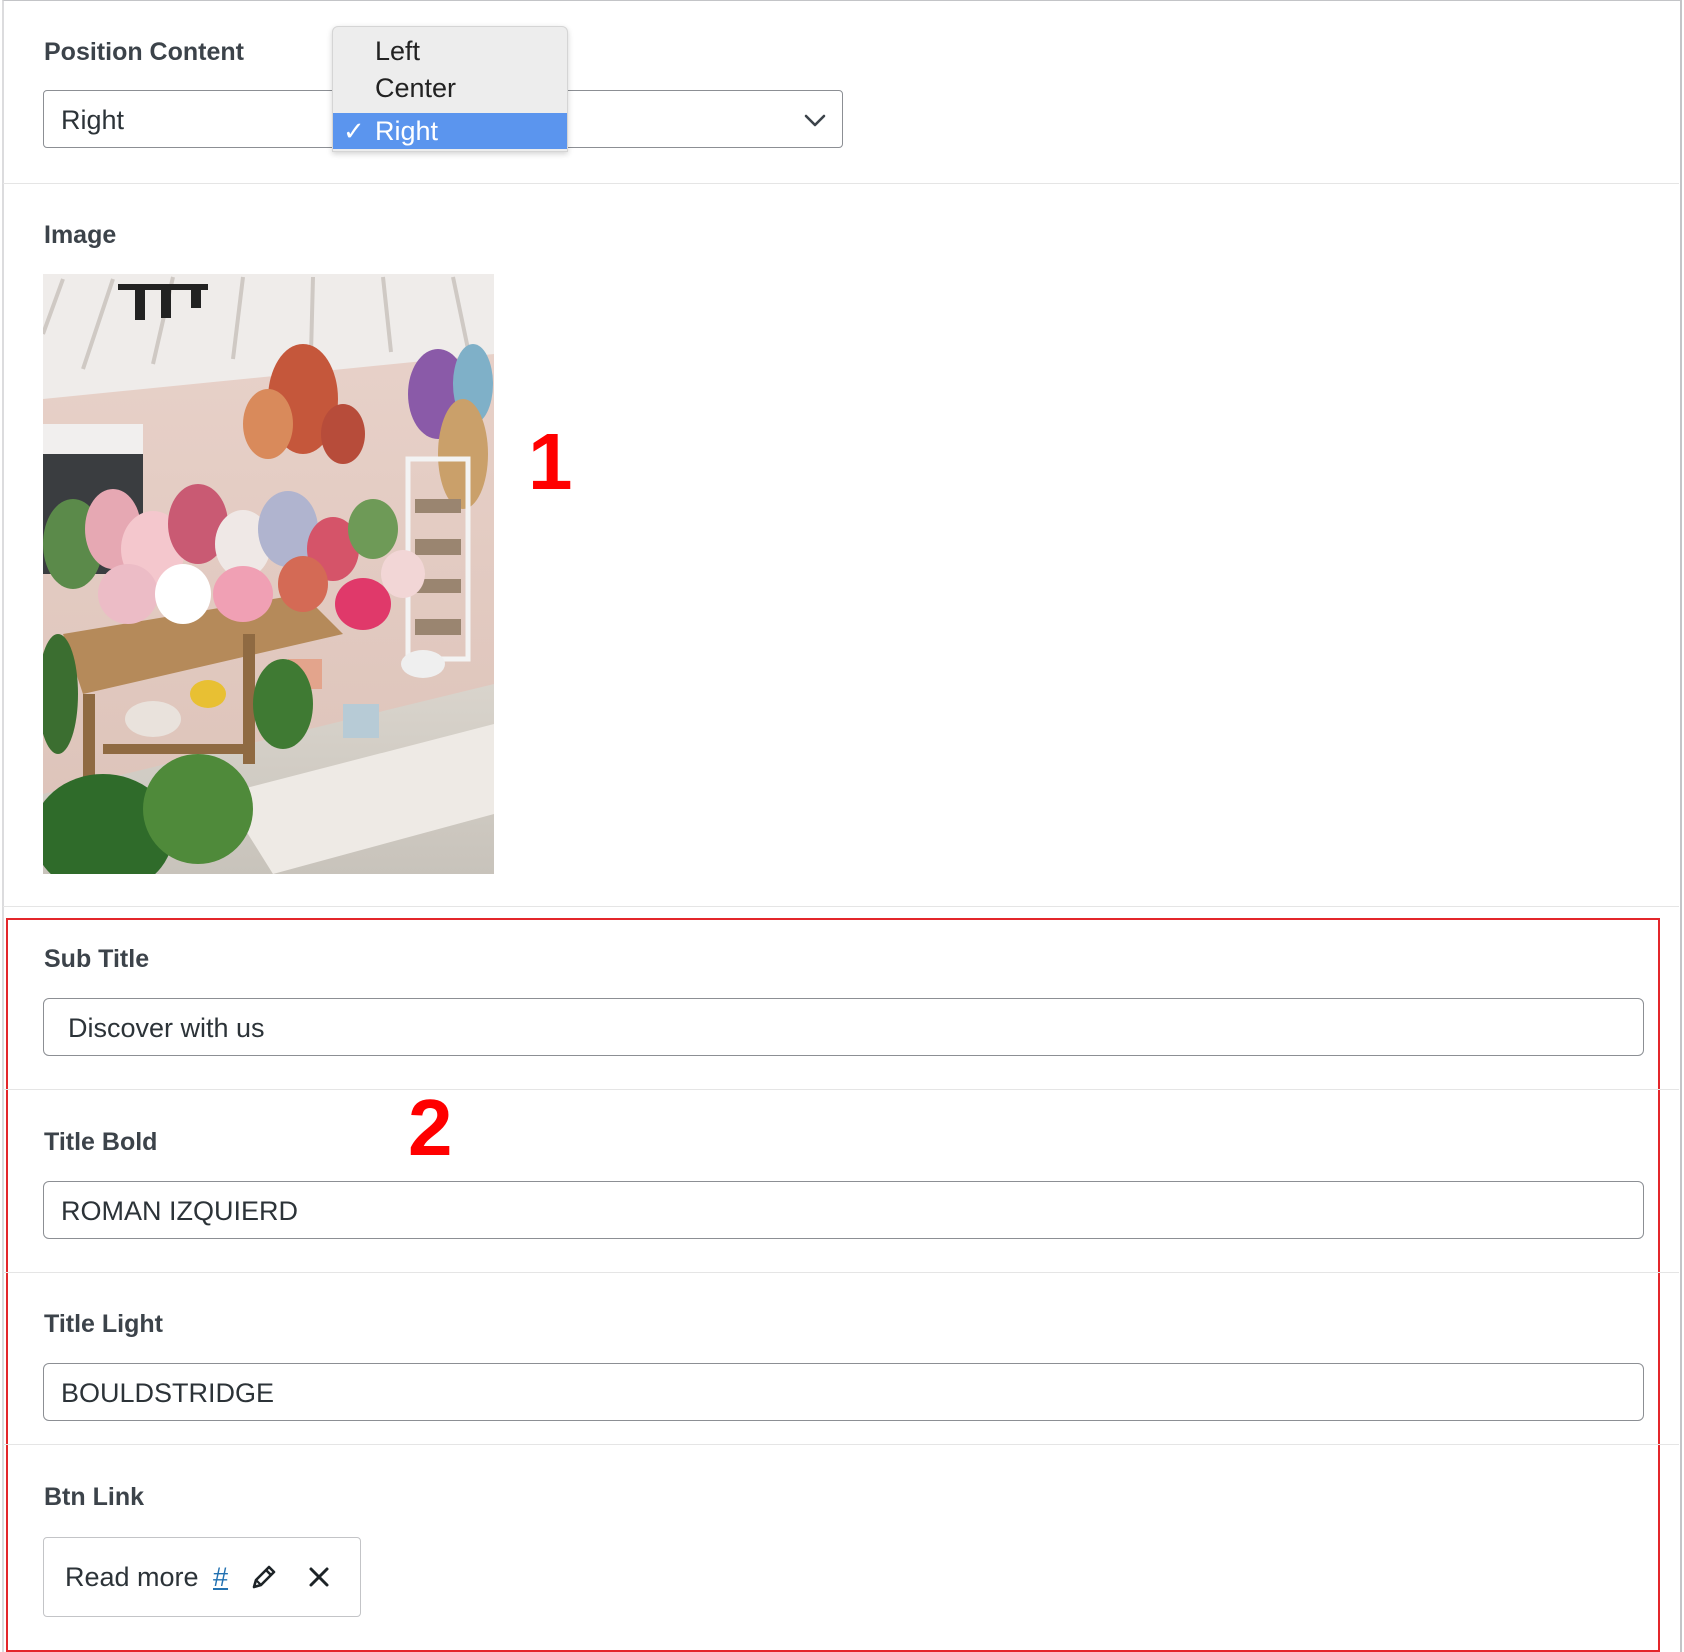 This screenshot has width=1684, height=1652. What do you see at coordinates (220, 1577) in the screenshot?
I see `link-url: #` at bounding box center [220, 1577].